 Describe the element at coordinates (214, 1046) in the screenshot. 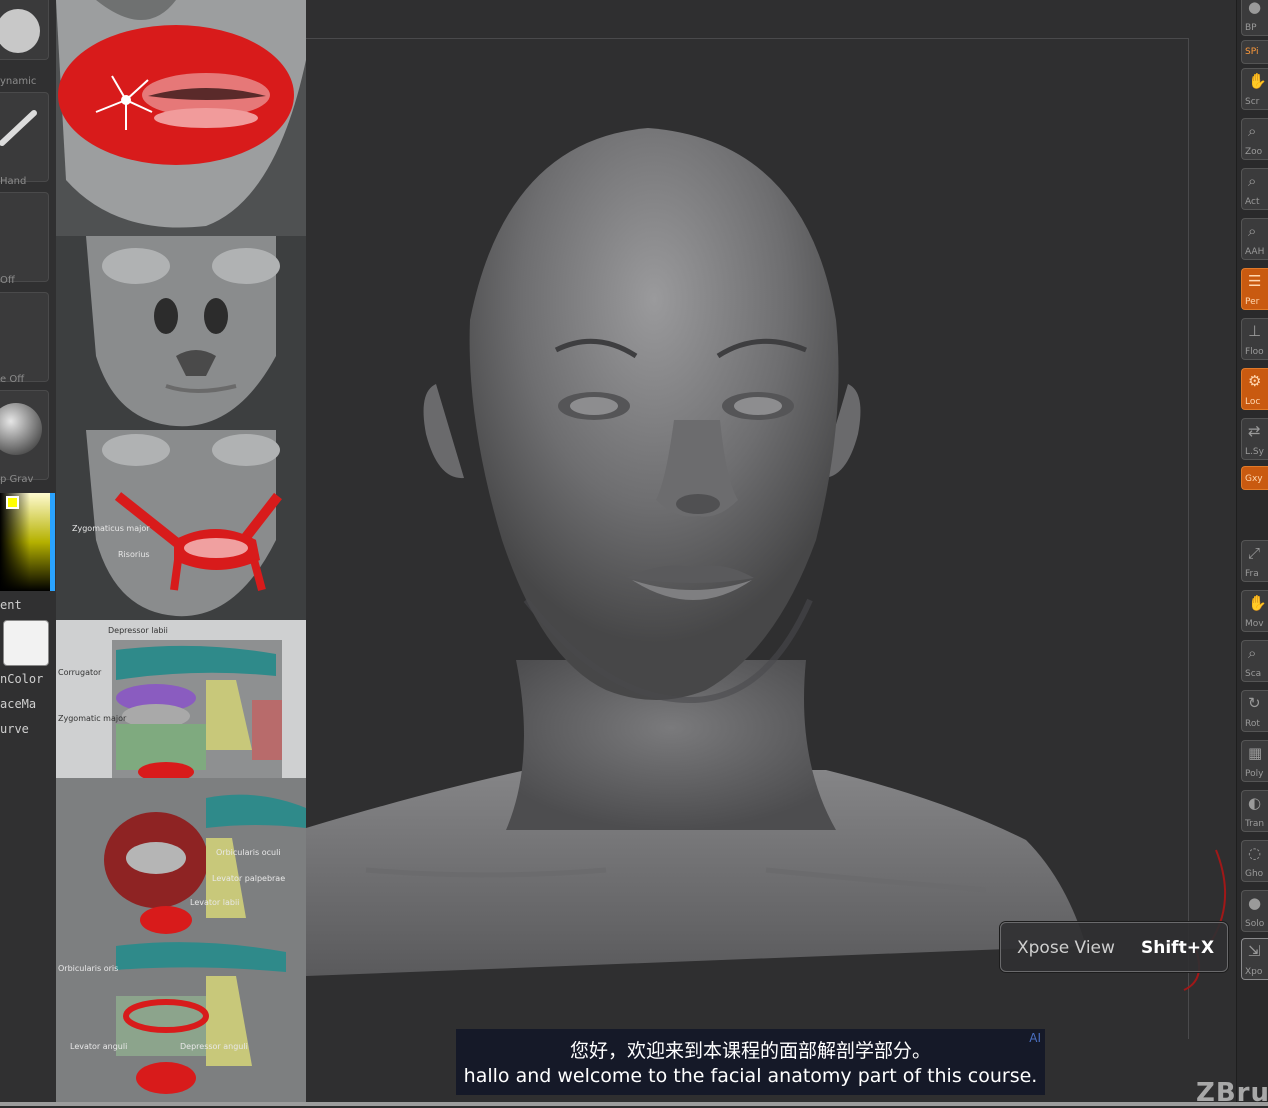

I see `annot-depressor-anguli: Depressor anguli` at that location.